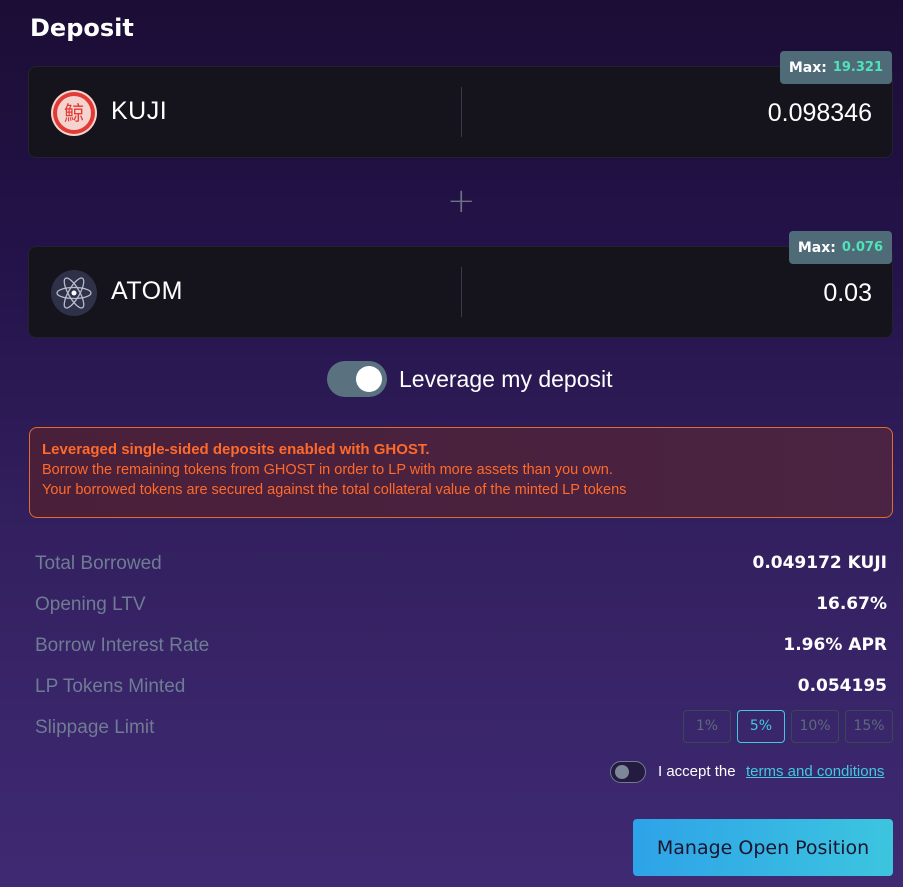 This screenshot has width=903, height=887. What do you see at coordinates (139, 111) in the screenshot?
I see `token-symbol: KUJI` at bounding box center [139, 111].